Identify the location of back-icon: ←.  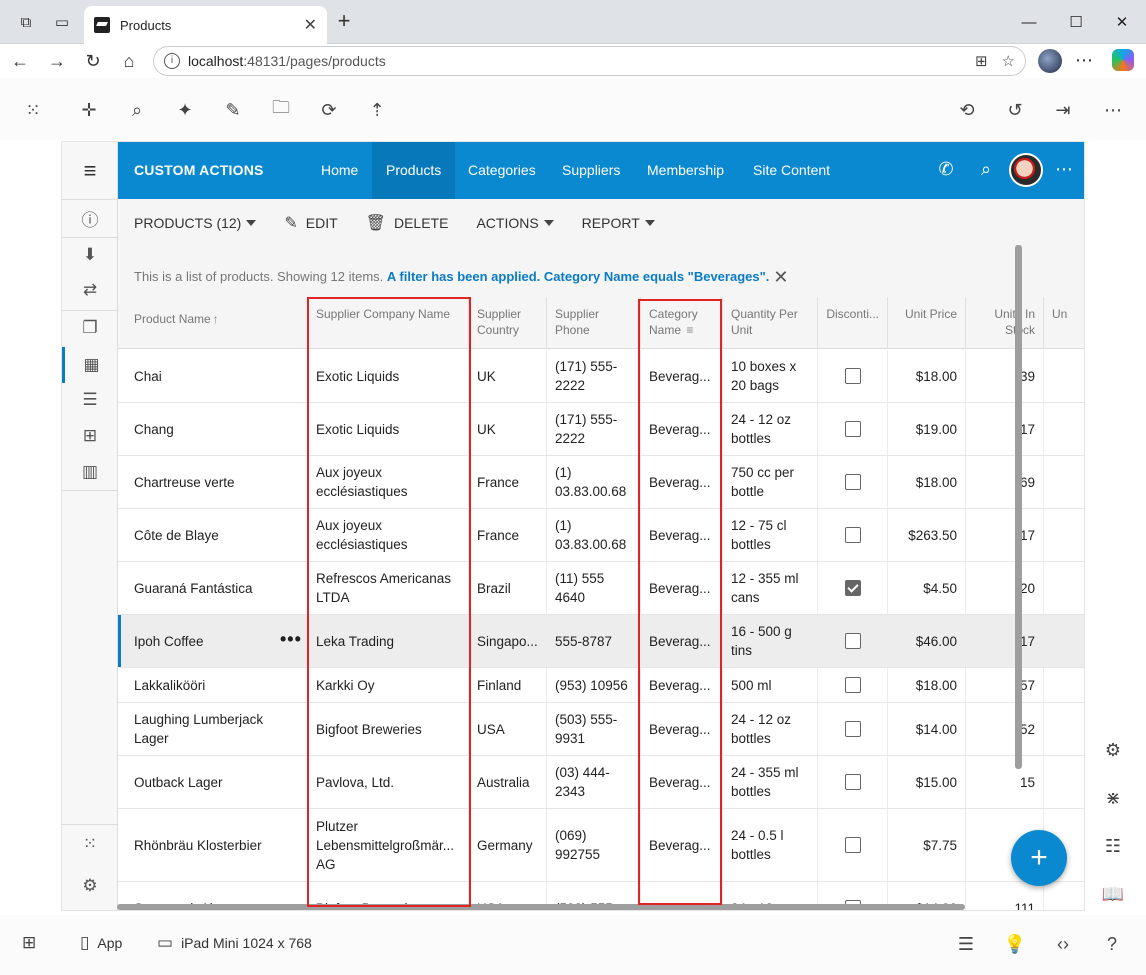
(20, 61).